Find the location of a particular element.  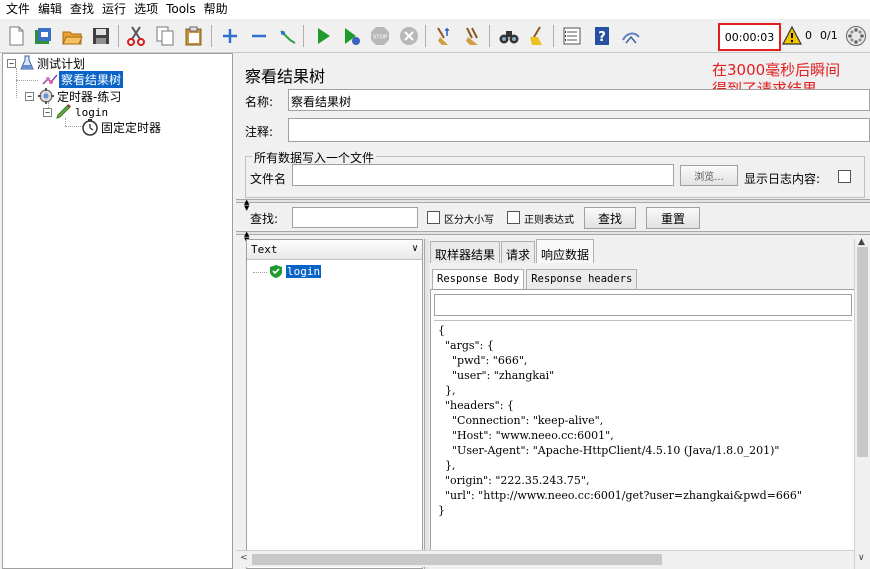

tree-node-fixed-timer: 固定定时器 is located at coordinates (122, 127).